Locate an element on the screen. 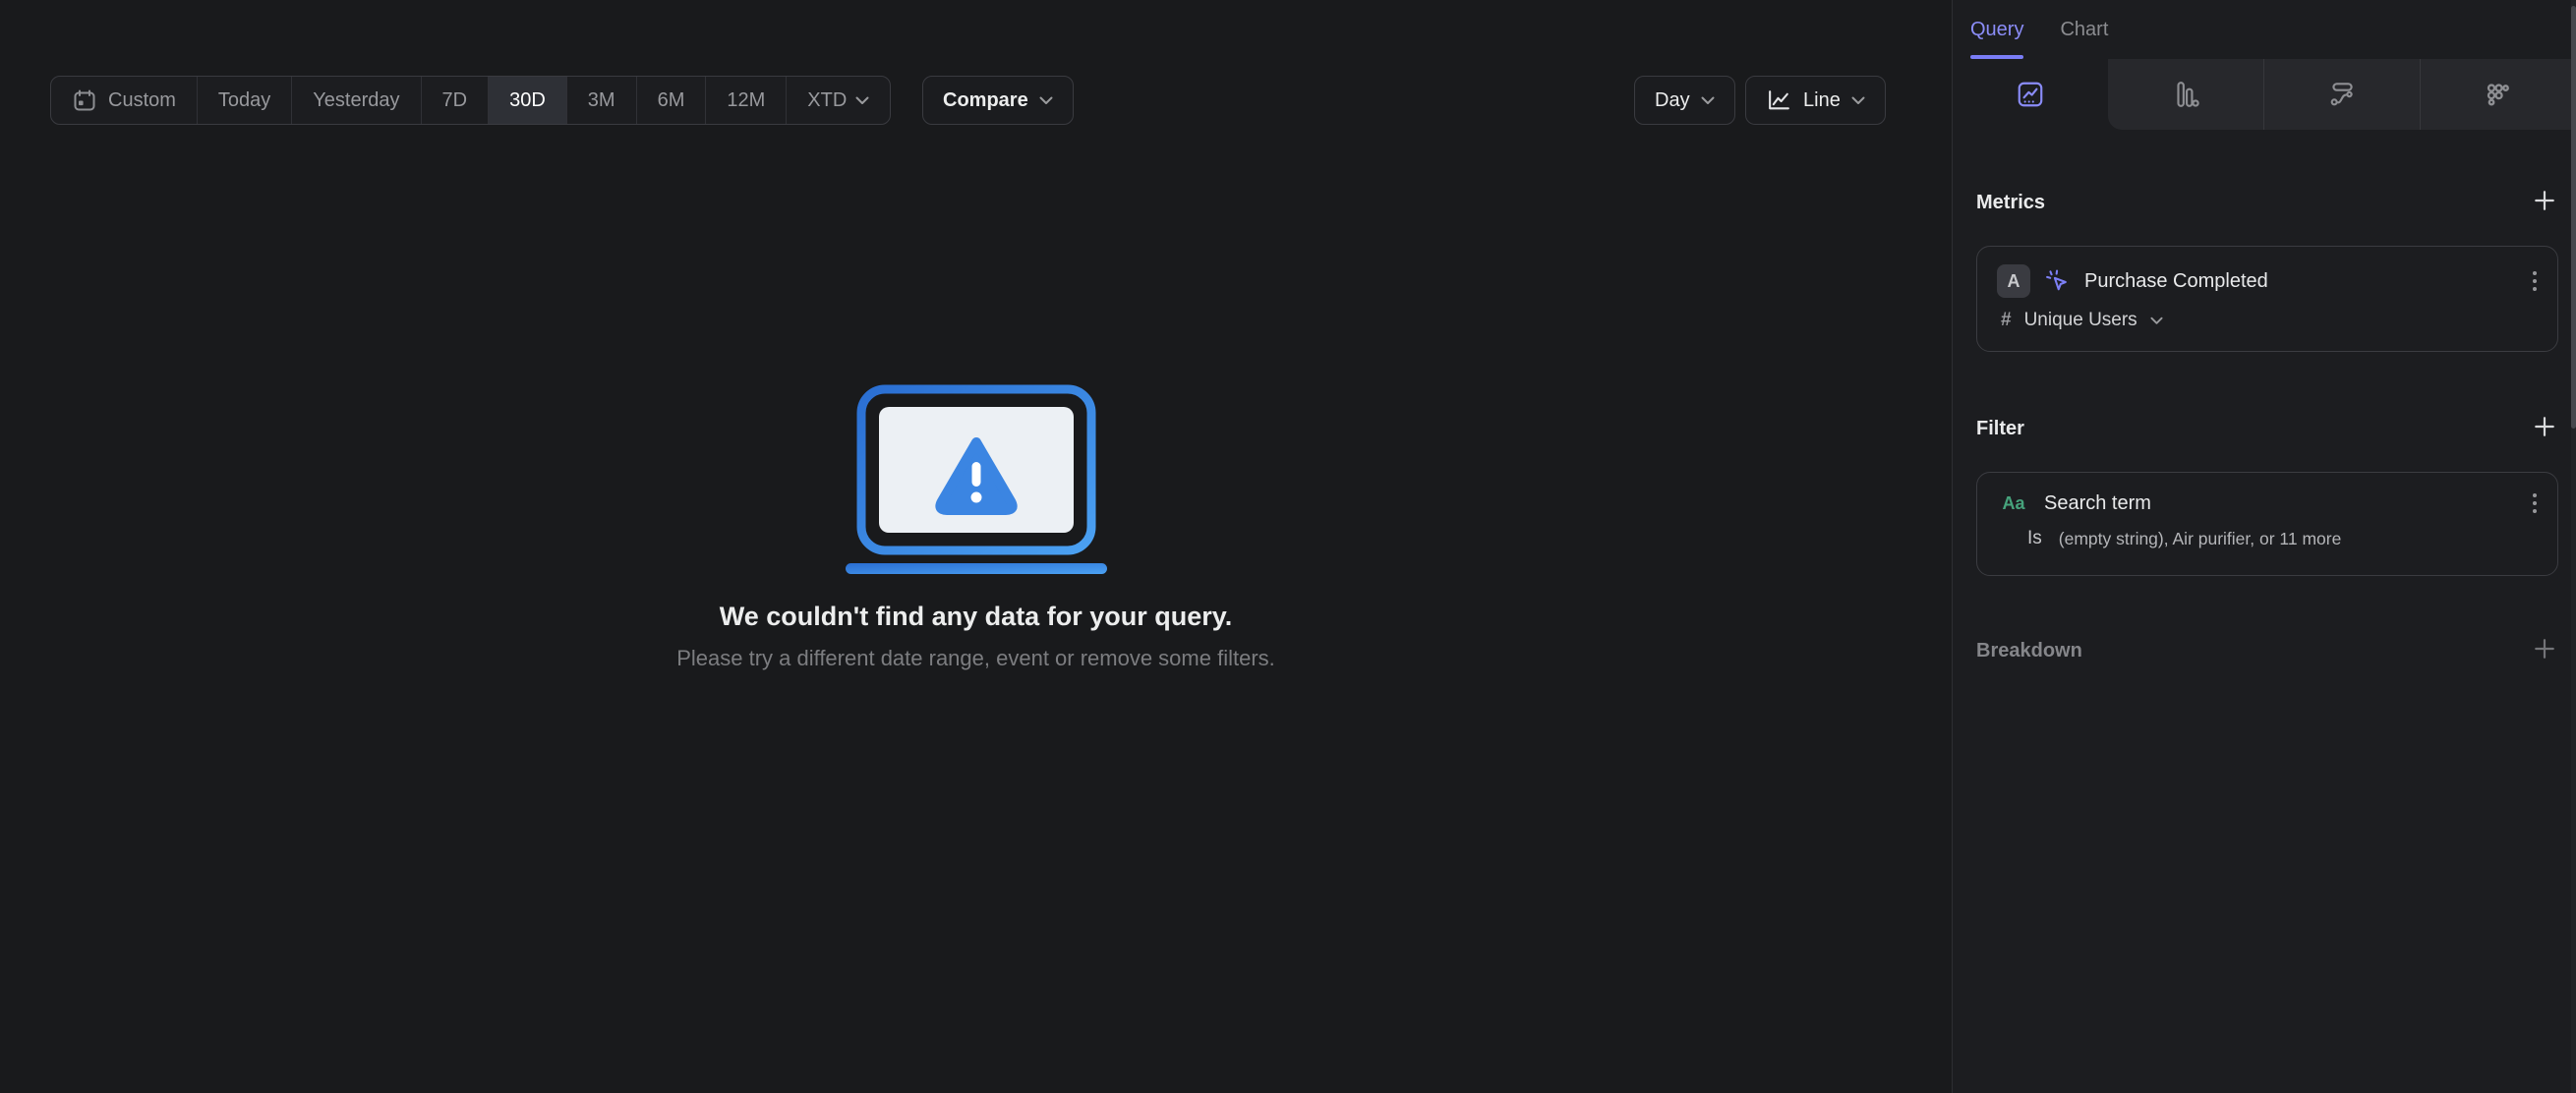 Image resolution: width=2576 pixels, height=1093 pixels. tab-query: Query is located at coordinates (1997, 29).